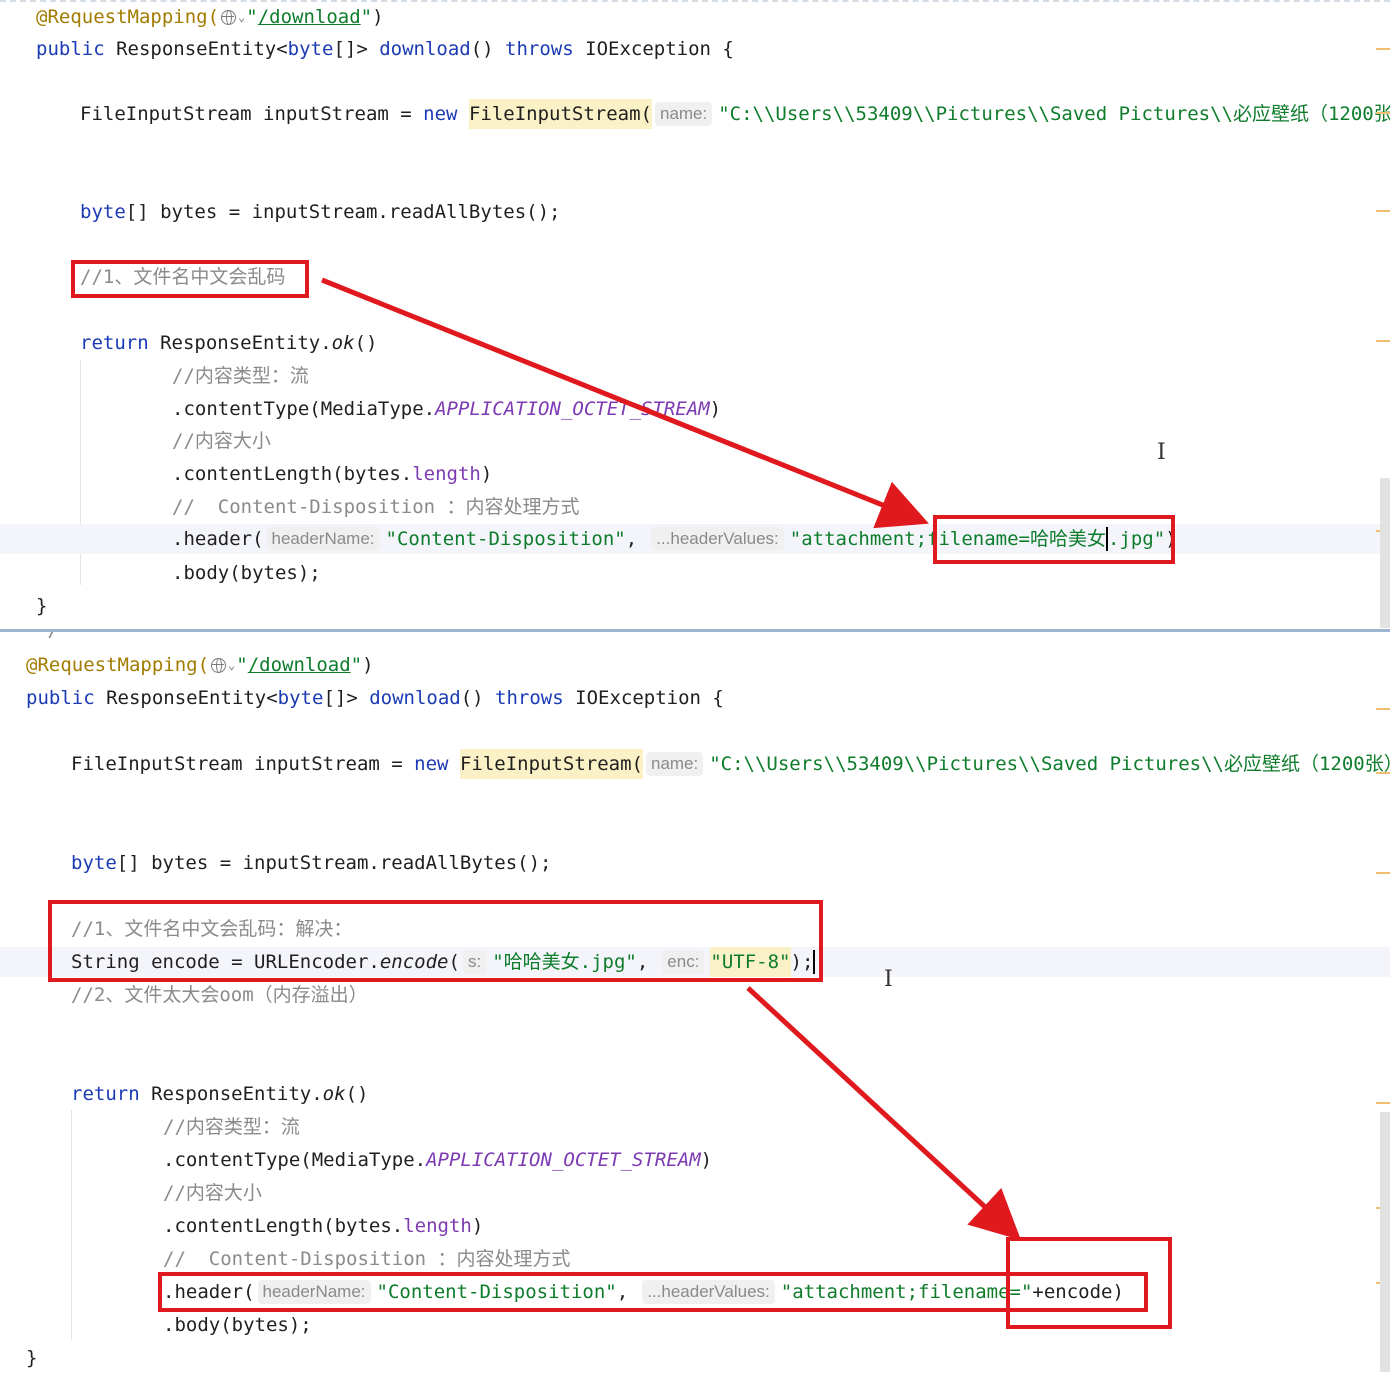 The image size is (1390, 1377). I want to click on comment-garble: //1、文件名中文会乱码, so click(183, 277).